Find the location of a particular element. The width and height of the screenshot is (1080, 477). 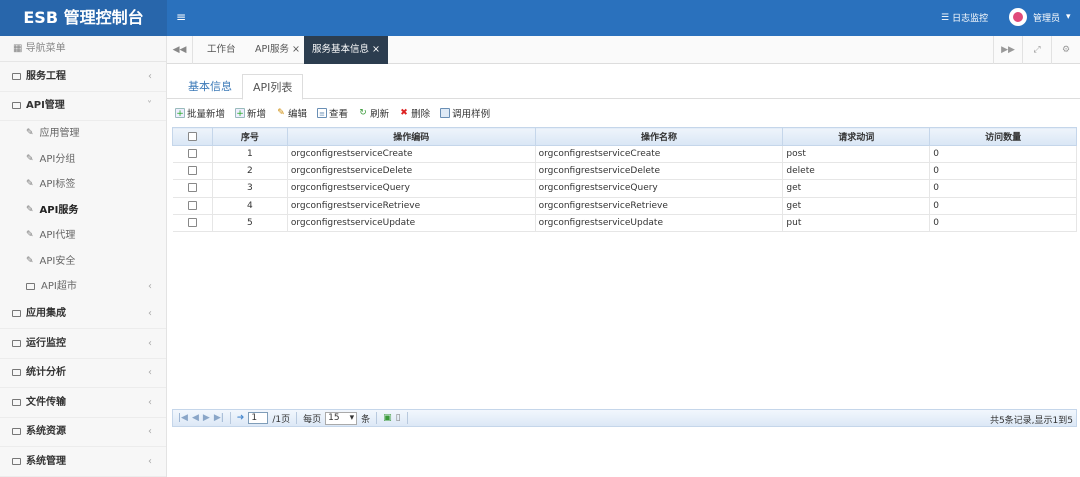

sidebar-item-label: 应用集成 is located at coordinates (46, 313).